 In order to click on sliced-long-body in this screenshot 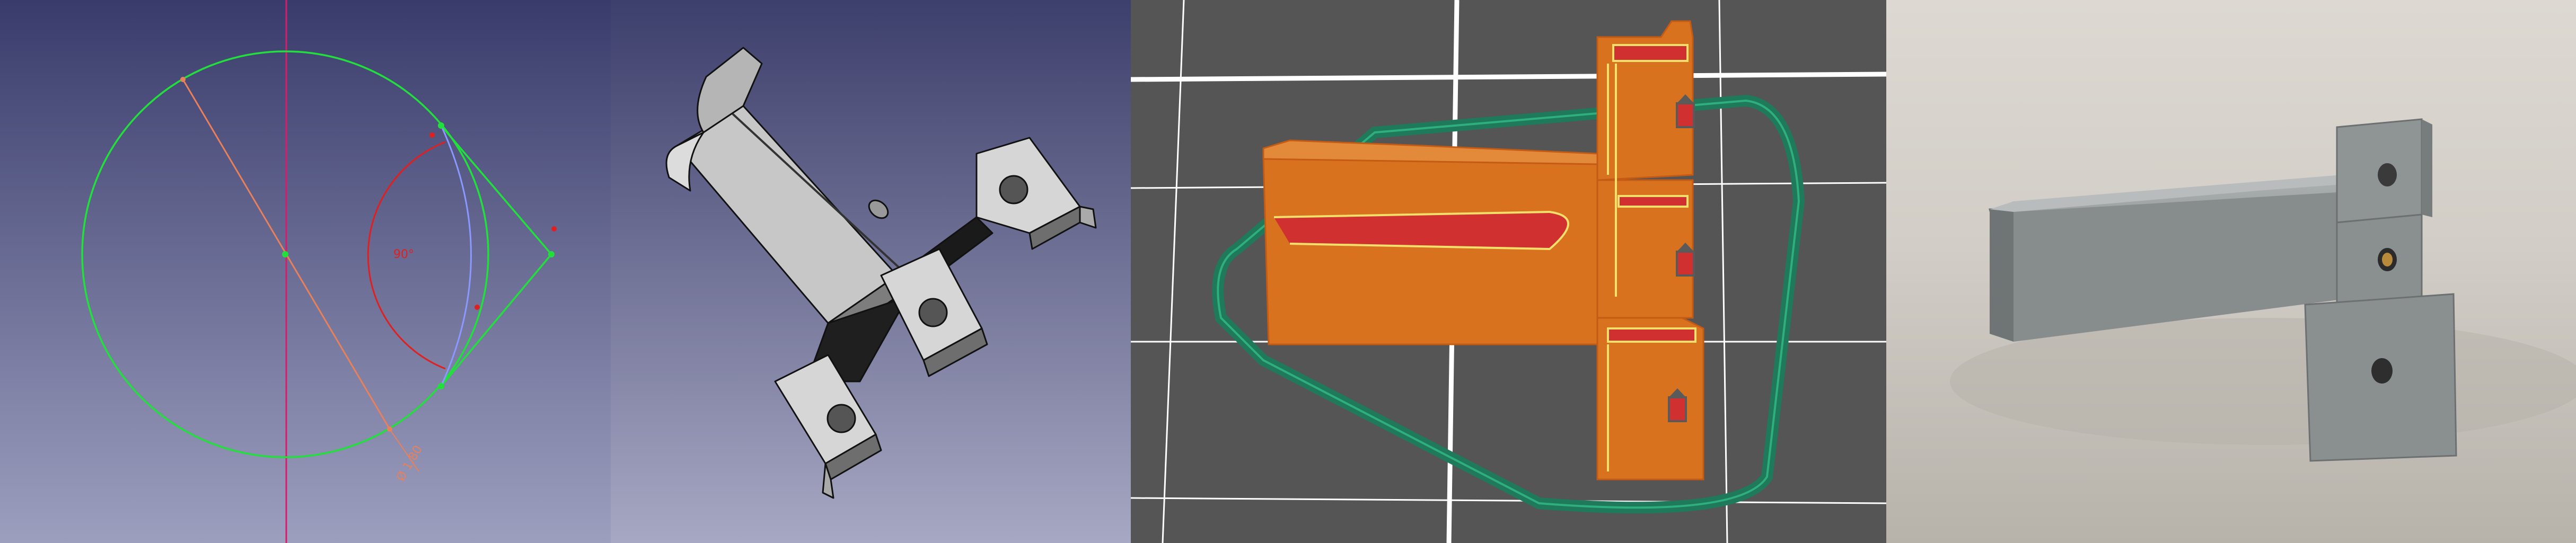, I will do `click(1430, 250)`.